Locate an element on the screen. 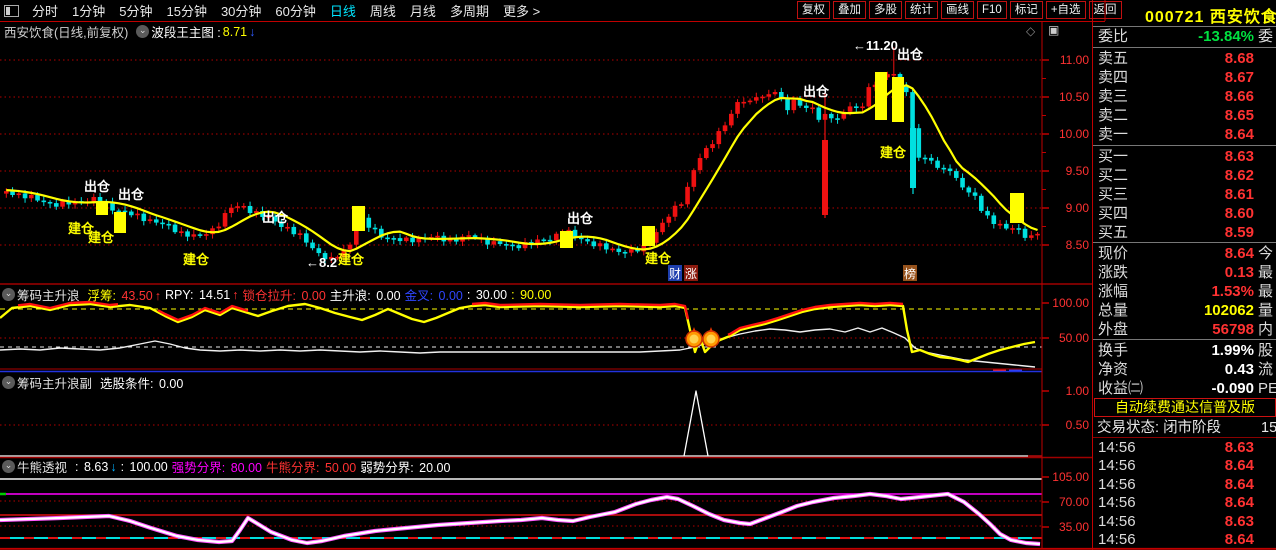 This screenshot has width=1276, height=550. menu-item-周线: 周线 is located at coordinates (383, 11).